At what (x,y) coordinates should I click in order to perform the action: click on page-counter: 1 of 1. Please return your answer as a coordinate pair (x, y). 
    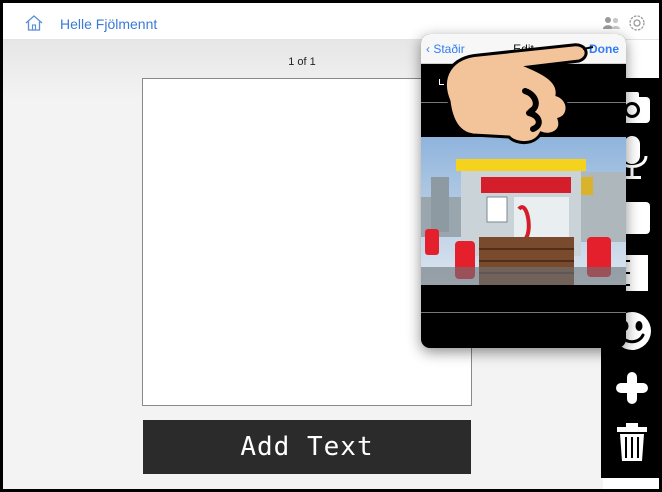
    Looking at the image, I should click on (302, 62).